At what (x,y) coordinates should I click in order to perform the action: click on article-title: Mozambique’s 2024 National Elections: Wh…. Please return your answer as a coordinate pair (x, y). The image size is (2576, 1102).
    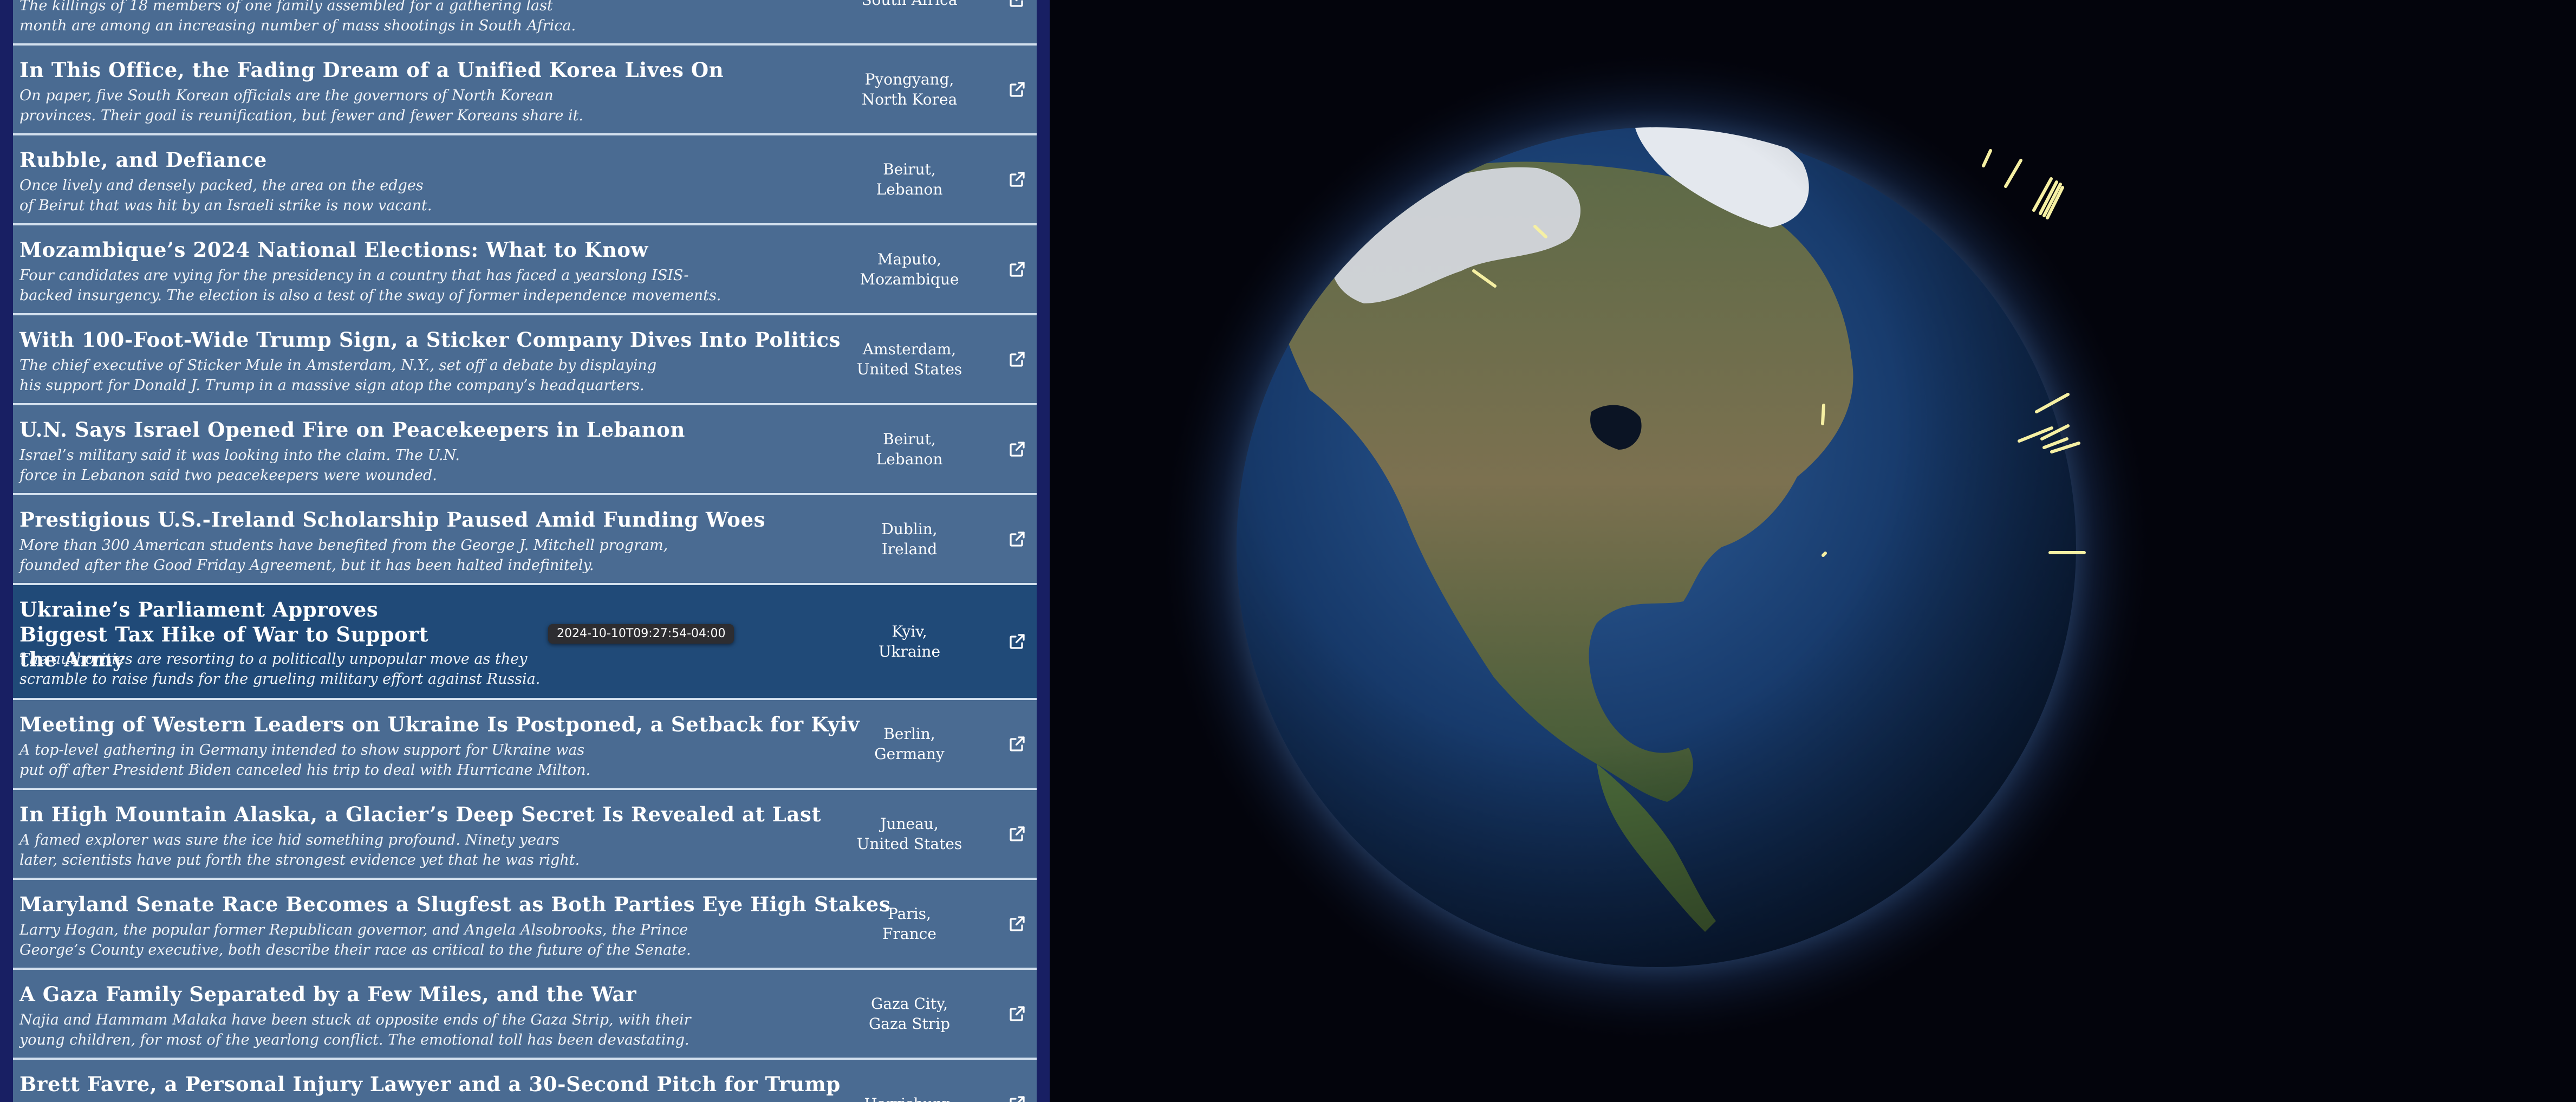
    Looking at the image, I should click on (406, 249).